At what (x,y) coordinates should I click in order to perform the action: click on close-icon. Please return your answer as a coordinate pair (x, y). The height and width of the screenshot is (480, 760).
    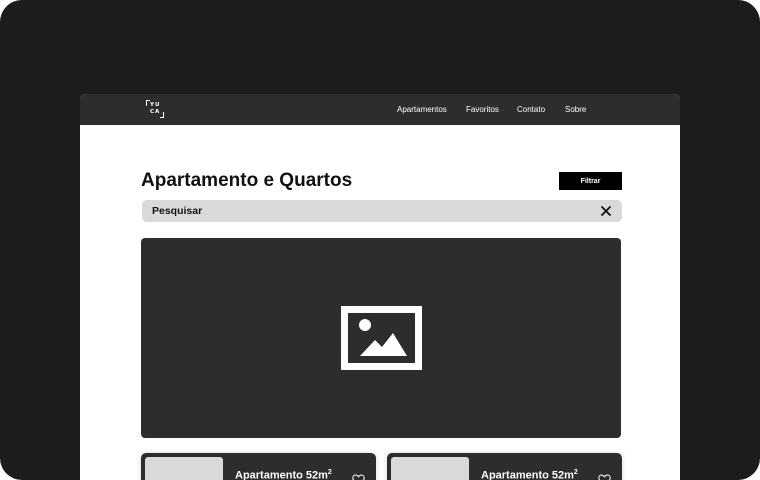
    Looking at the image, I should click on (606, 211).